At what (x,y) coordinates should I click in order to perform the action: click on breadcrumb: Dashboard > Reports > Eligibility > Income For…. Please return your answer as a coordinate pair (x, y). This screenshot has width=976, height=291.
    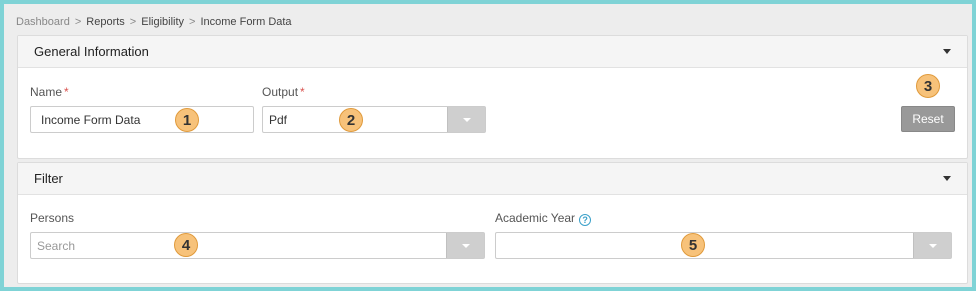
    Looking at the image, I should click on (154, 24).